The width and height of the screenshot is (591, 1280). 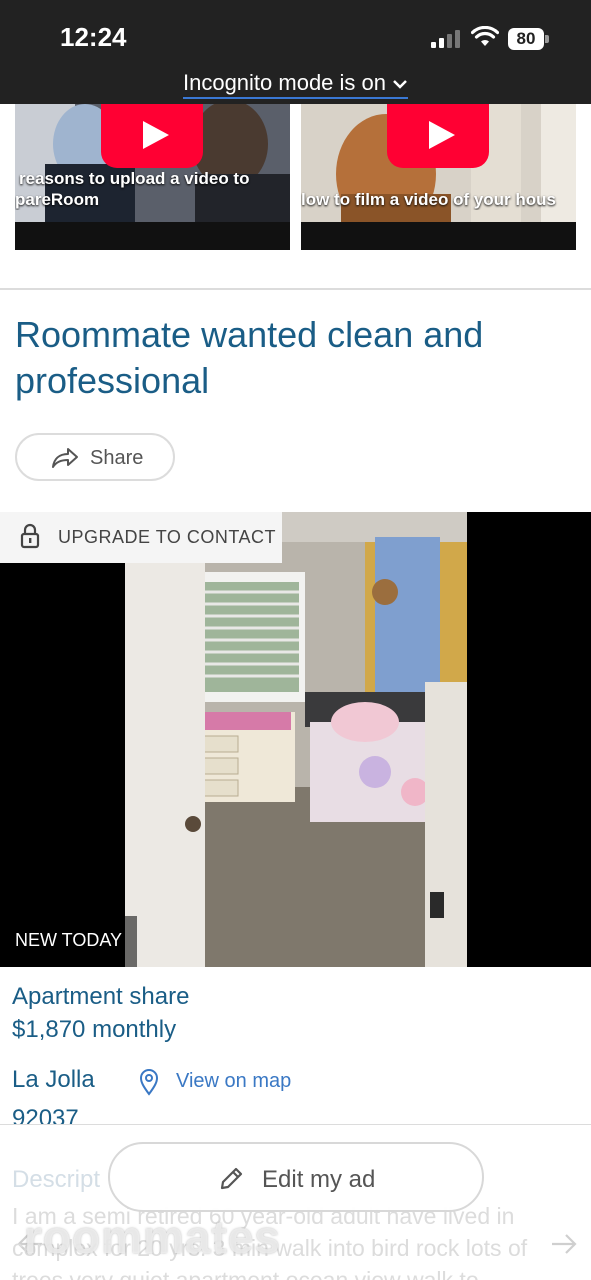 I want to click on view-on-map-link: View on map, so click(x=233, y=1081).